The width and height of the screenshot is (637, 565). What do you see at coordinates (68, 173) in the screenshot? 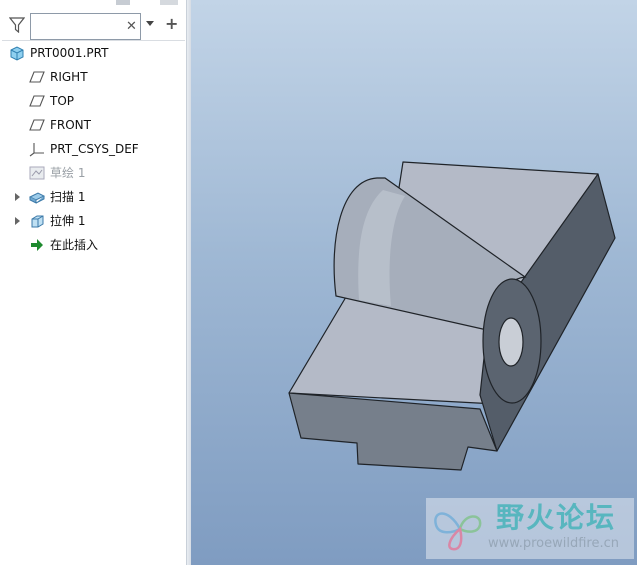
I see `tree-item-label: 草绘 1` at bounding box center [68, 173].